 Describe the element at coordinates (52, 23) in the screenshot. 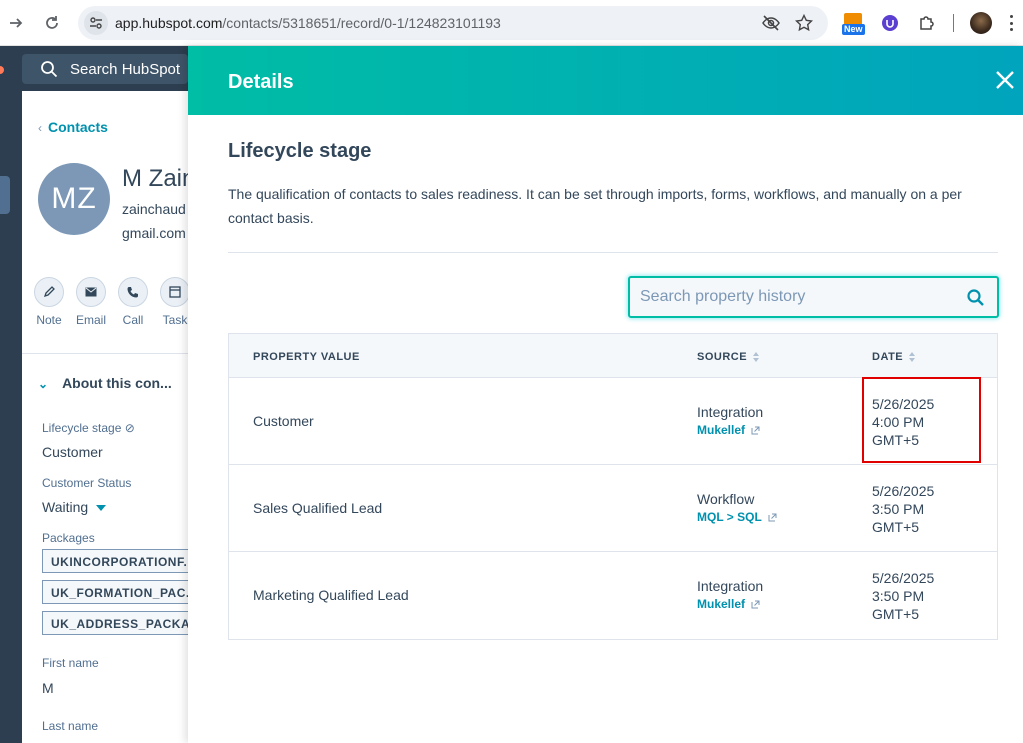

I see `reload-icon` at that location.